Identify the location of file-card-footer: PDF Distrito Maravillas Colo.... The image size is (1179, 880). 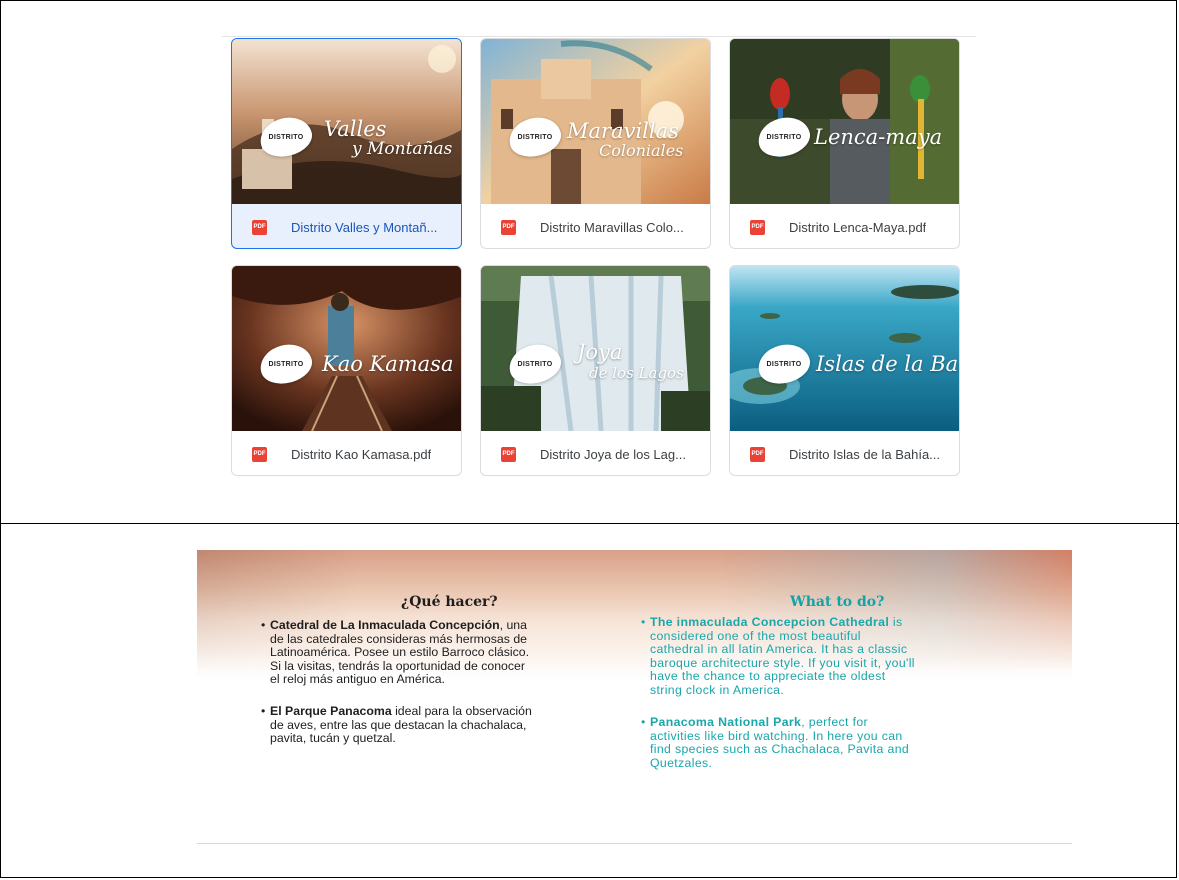
(595, 226).